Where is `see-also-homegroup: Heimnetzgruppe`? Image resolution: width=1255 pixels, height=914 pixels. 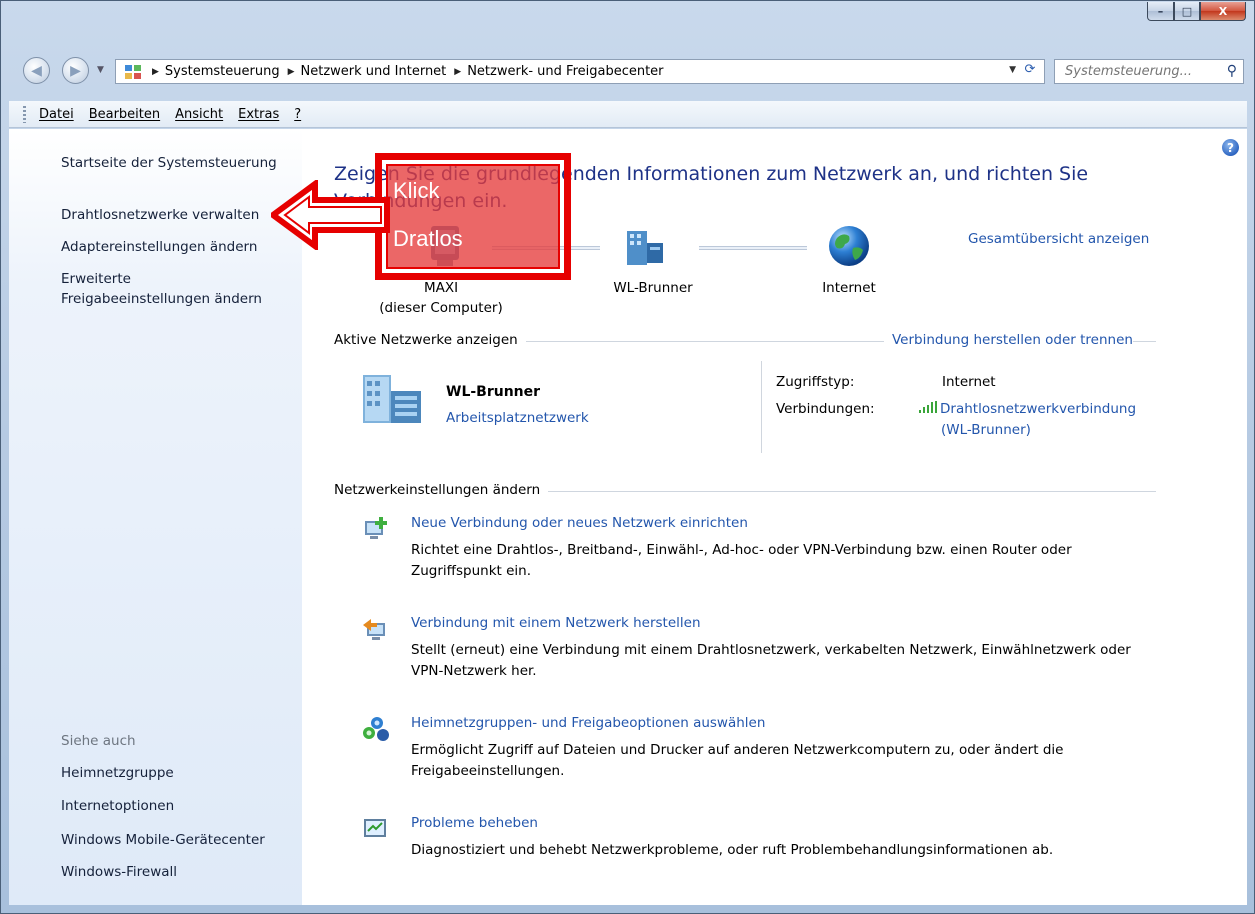 see-also-homegroup: Heimnetzgruppe is located at coordinates (117, 773).